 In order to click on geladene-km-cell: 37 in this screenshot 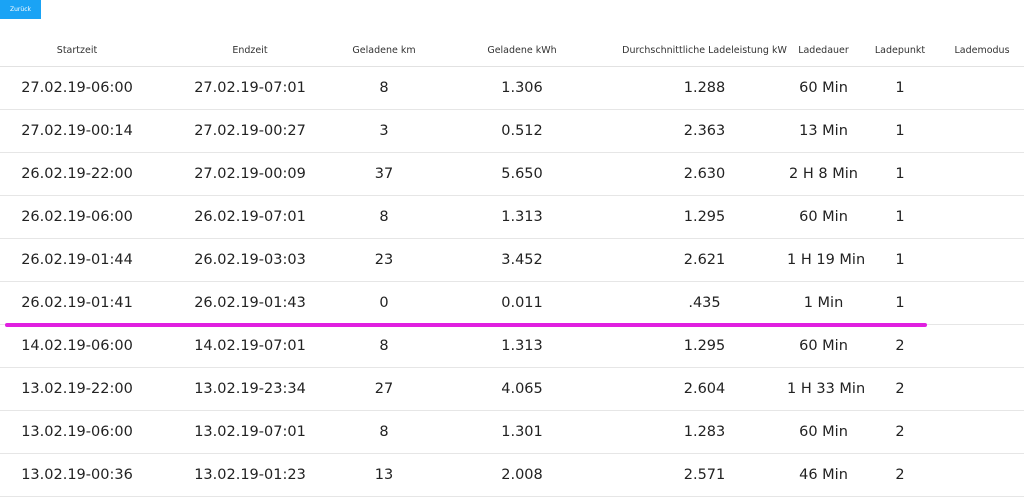, I will do `click(384, 174)`.